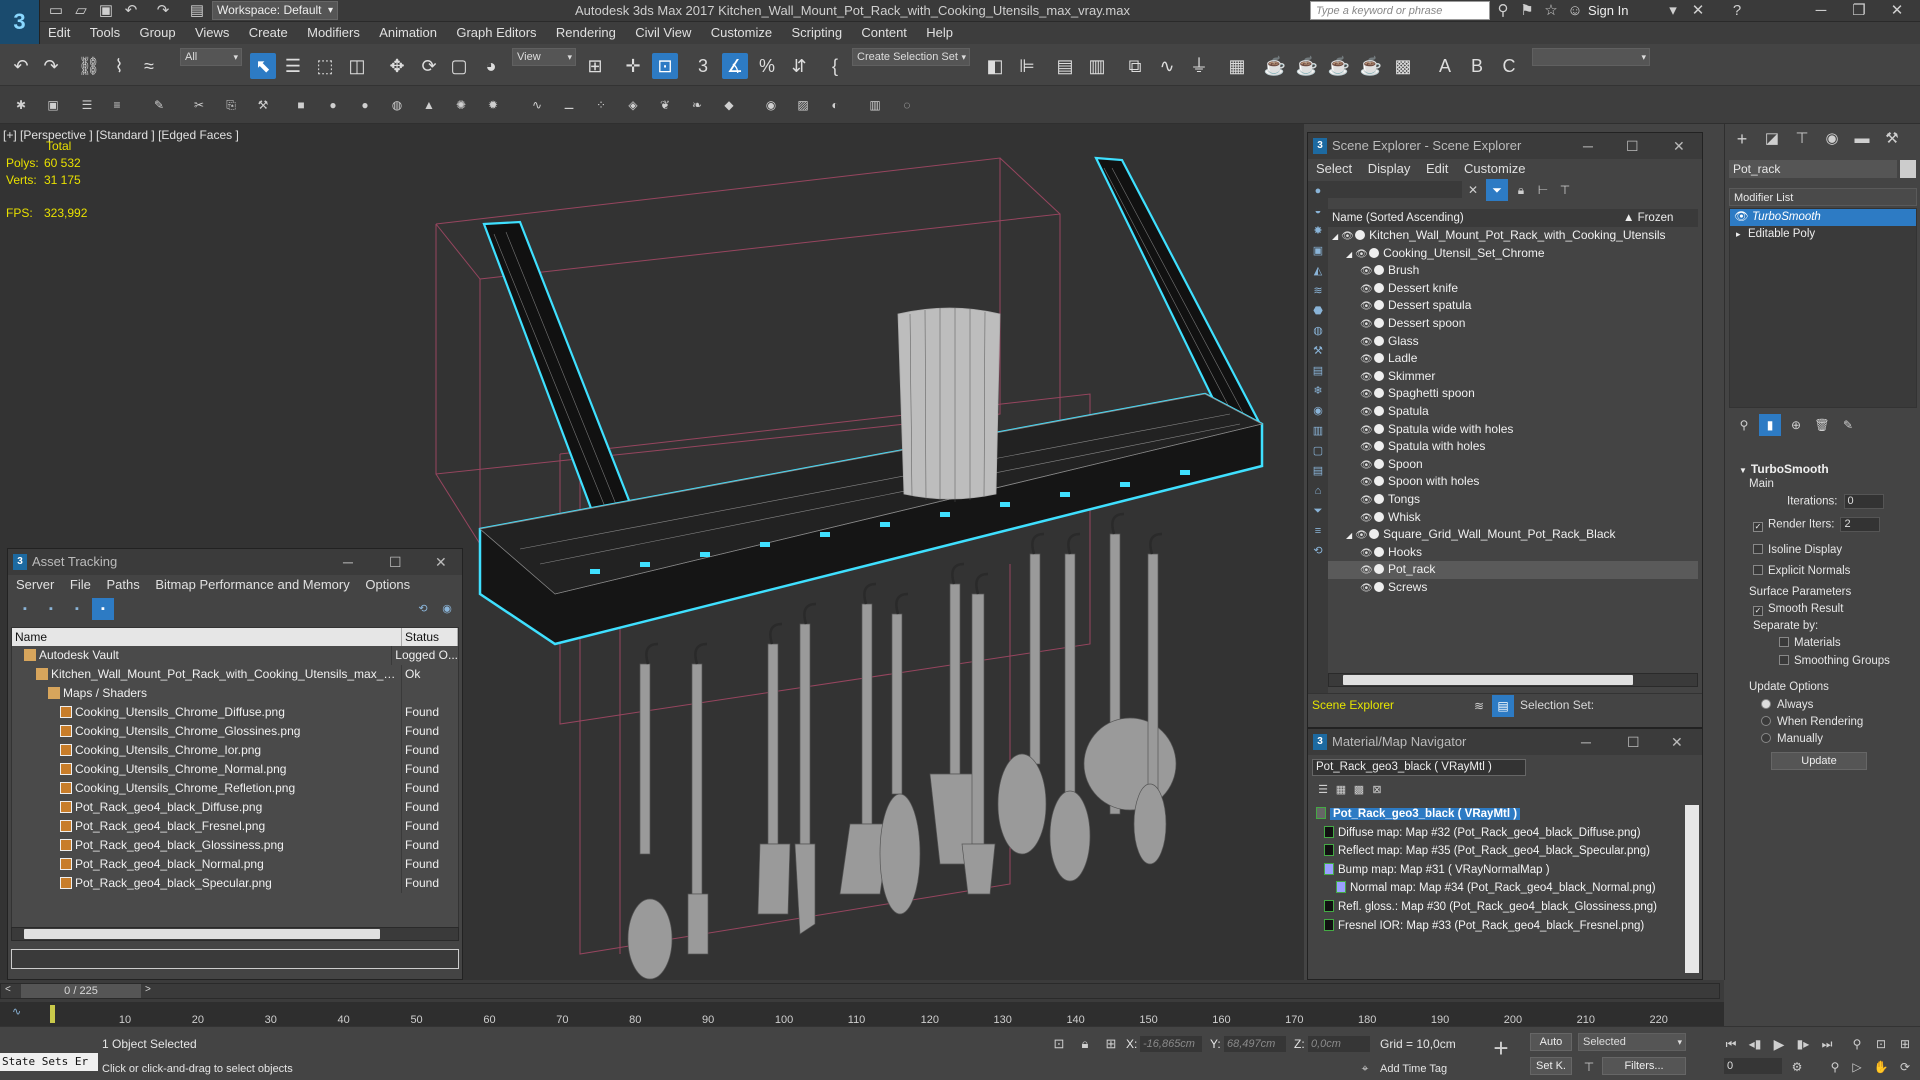 The image size is (1920, 1080). What do you see at coordinates (1111, 1044) in the screenshot?
I see `absolute-mode-icon: ⊞` at bounding box center [1111, 1044].